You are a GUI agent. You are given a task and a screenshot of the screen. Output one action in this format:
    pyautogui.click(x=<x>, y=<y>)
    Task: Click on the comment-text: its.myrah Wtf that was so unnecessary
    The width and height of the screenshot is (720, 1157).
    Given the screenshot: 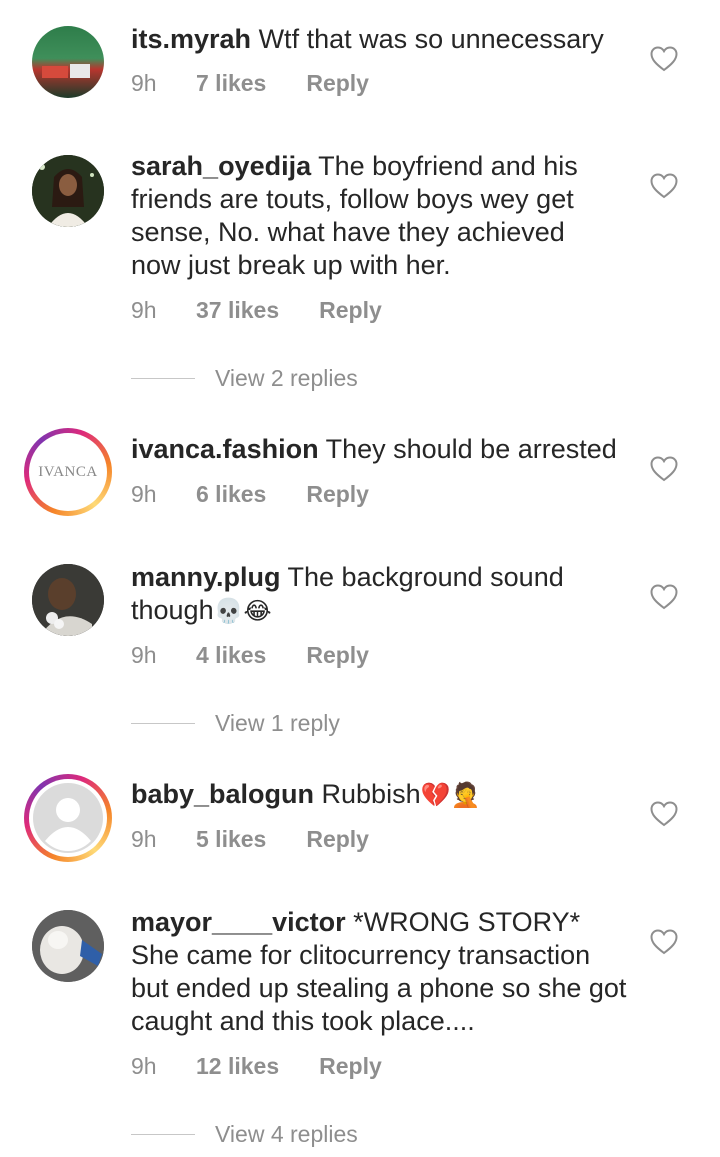 What is the action you would take?
    pyautogui.click(x=381, y=39)
    